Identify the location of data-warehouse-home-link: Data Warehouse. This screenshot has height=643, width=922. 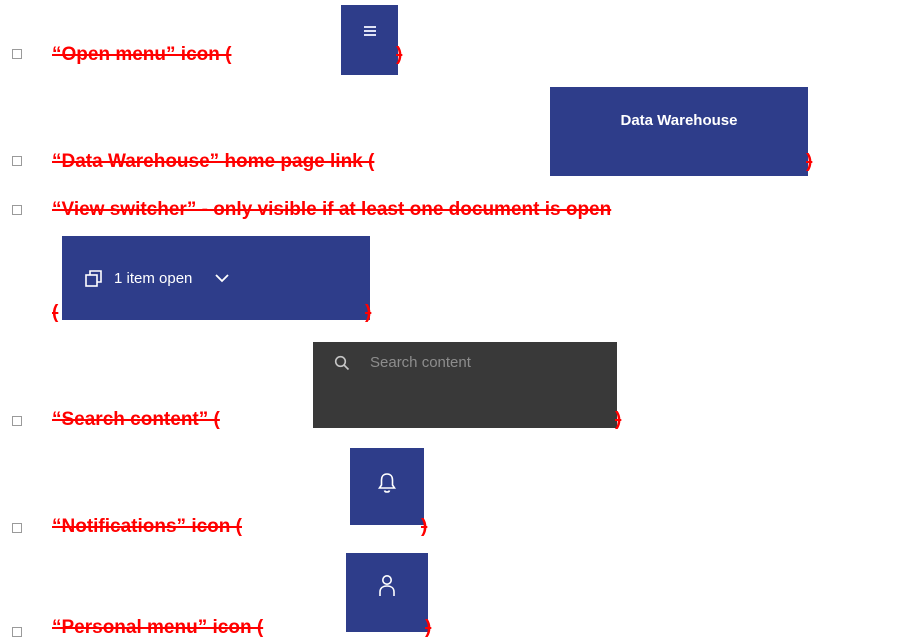
(679, 131).